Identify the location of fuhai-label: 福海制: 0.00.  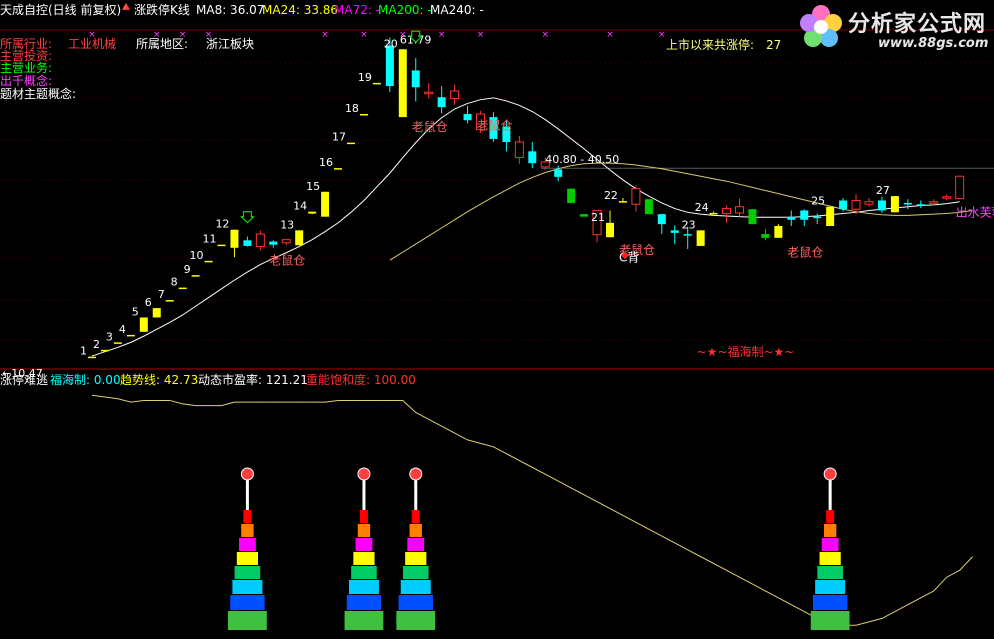
(85, 380).